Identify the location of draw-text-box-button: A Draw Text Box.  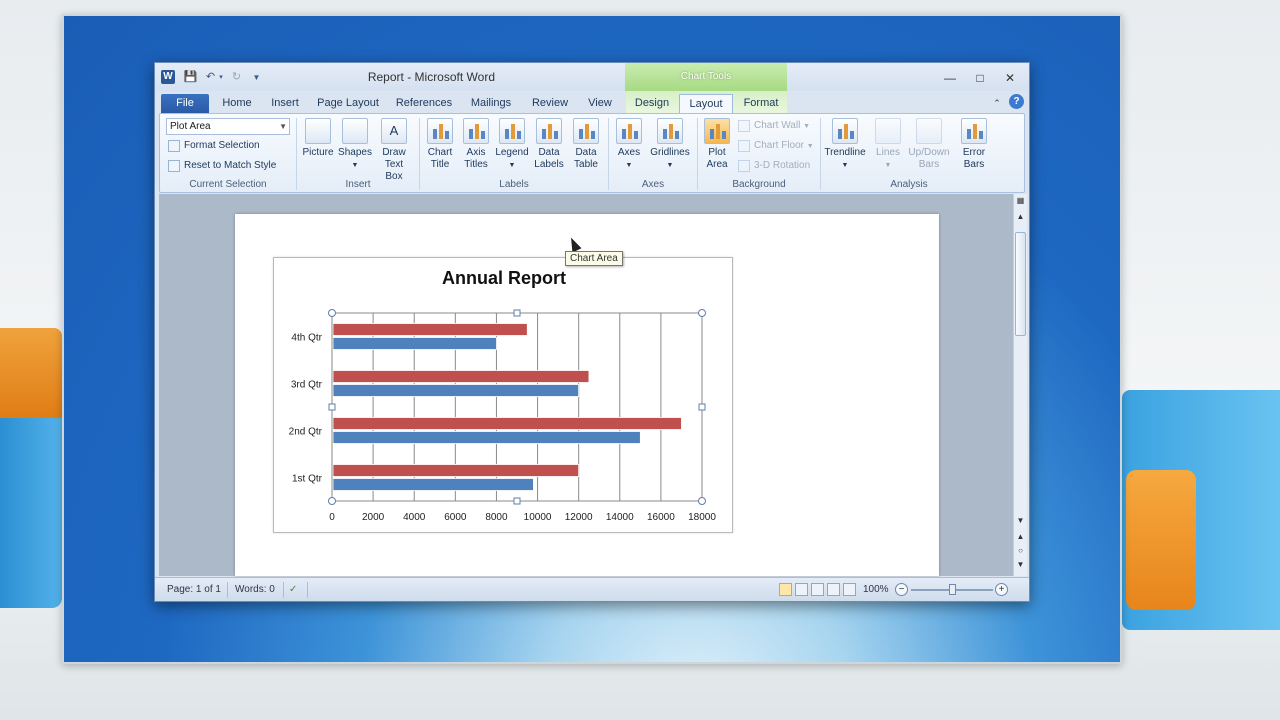
(394, 150).